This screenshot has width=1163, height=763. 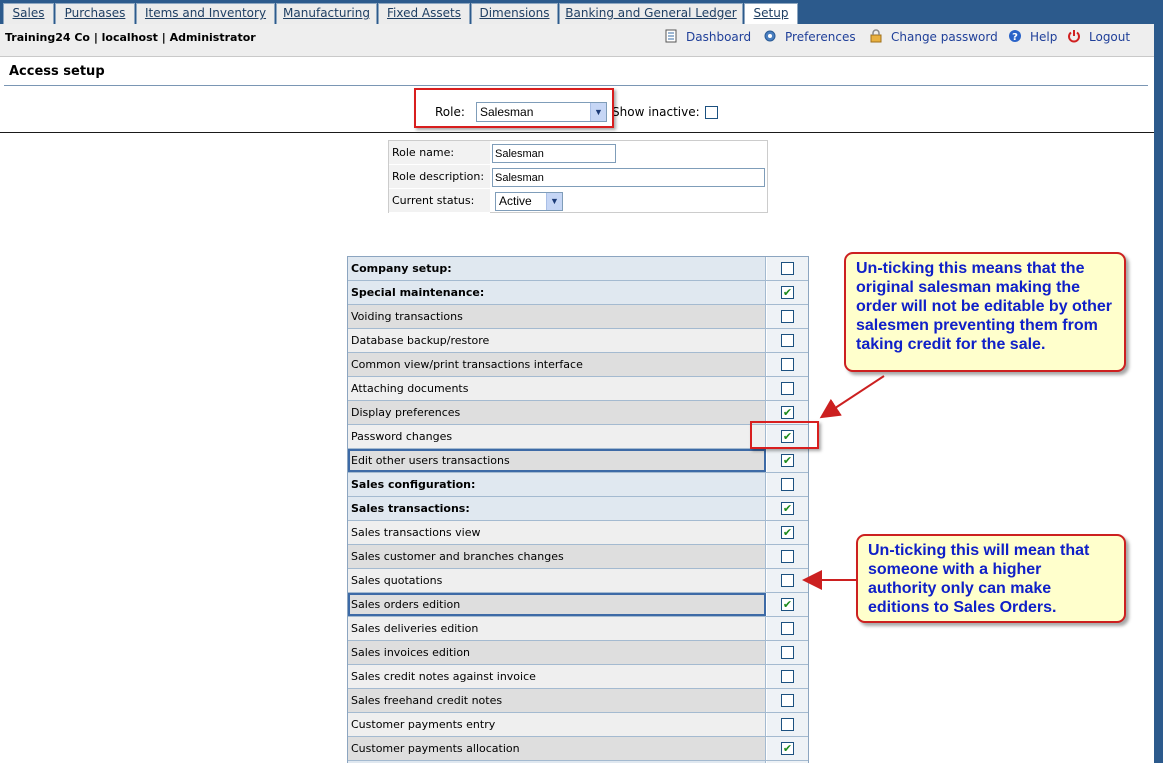 I want to click on tab-items-and-inventory: Items and Inventory, so click(x=205, y=13).